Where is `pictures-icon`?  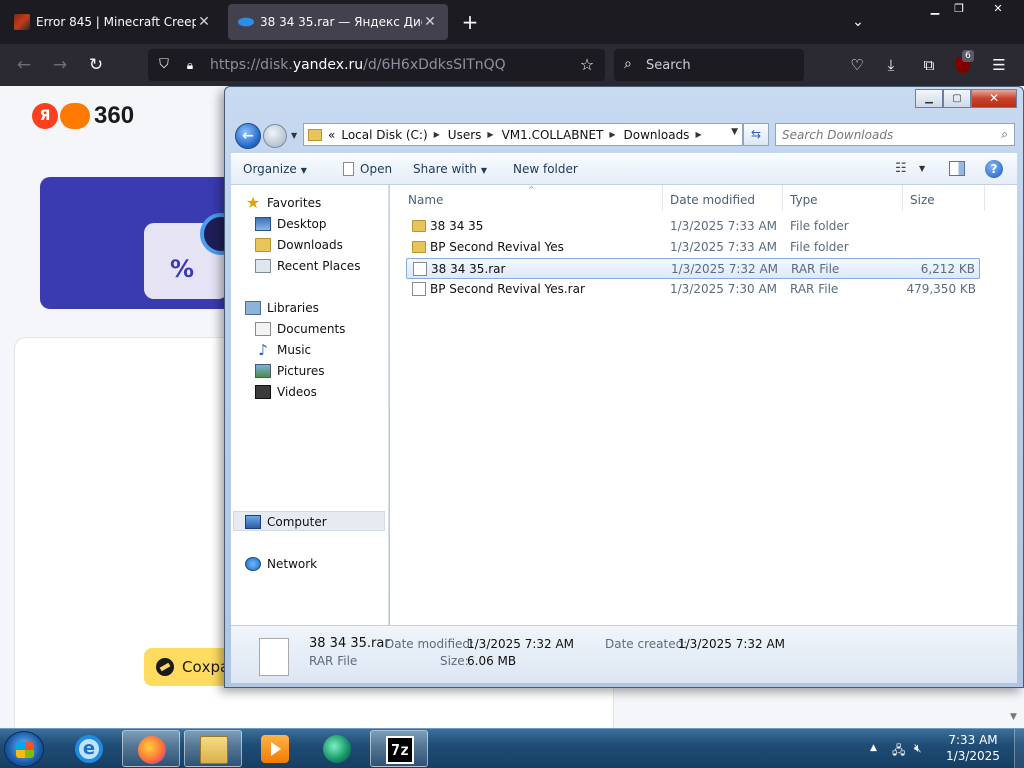 pictures-icon is located at coordinates (263, 371).